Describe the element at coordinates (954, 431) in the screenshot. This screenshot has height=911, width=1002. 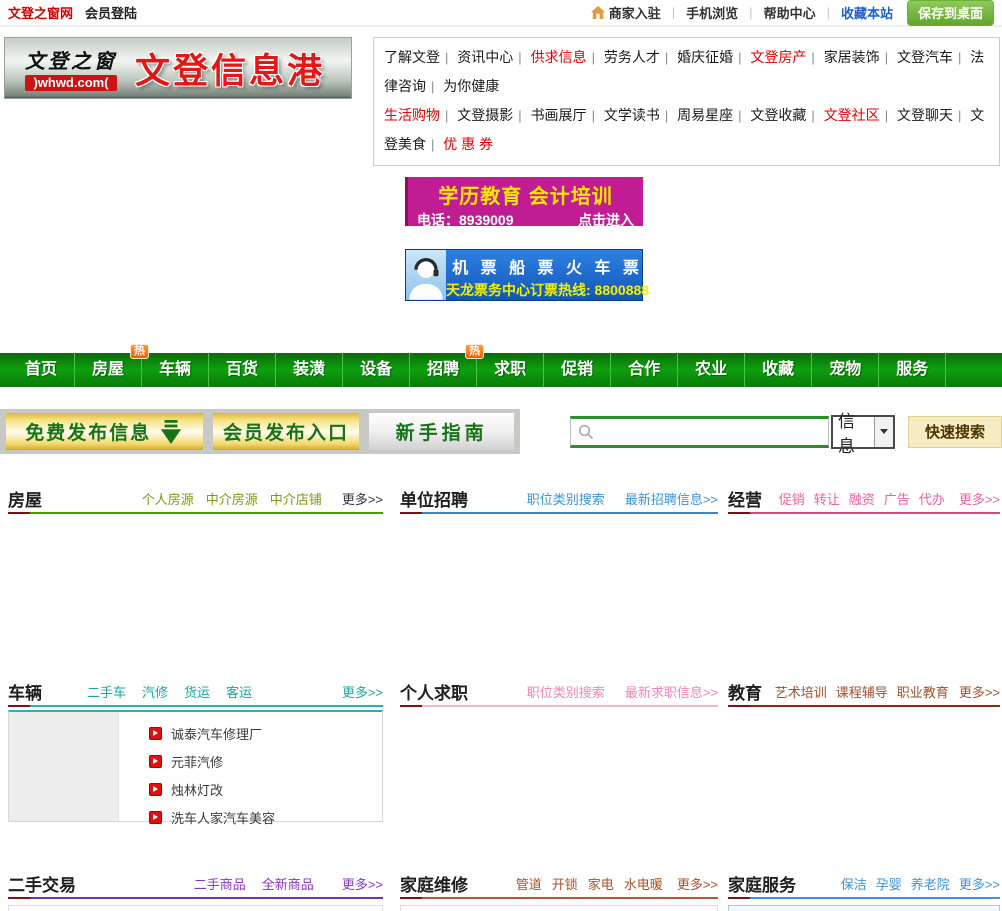
I see `quick-search-button: 快速搜索` at that location.